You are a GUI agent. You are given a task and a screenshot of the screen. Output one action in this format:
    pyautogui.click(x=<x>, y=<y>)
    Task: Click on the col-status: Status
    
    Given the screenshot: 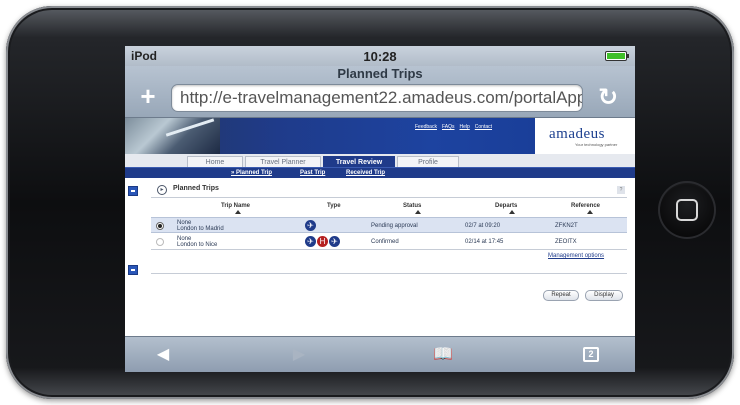 What is the action you would take?
    pyautogui.click(x=412, y=206)
    